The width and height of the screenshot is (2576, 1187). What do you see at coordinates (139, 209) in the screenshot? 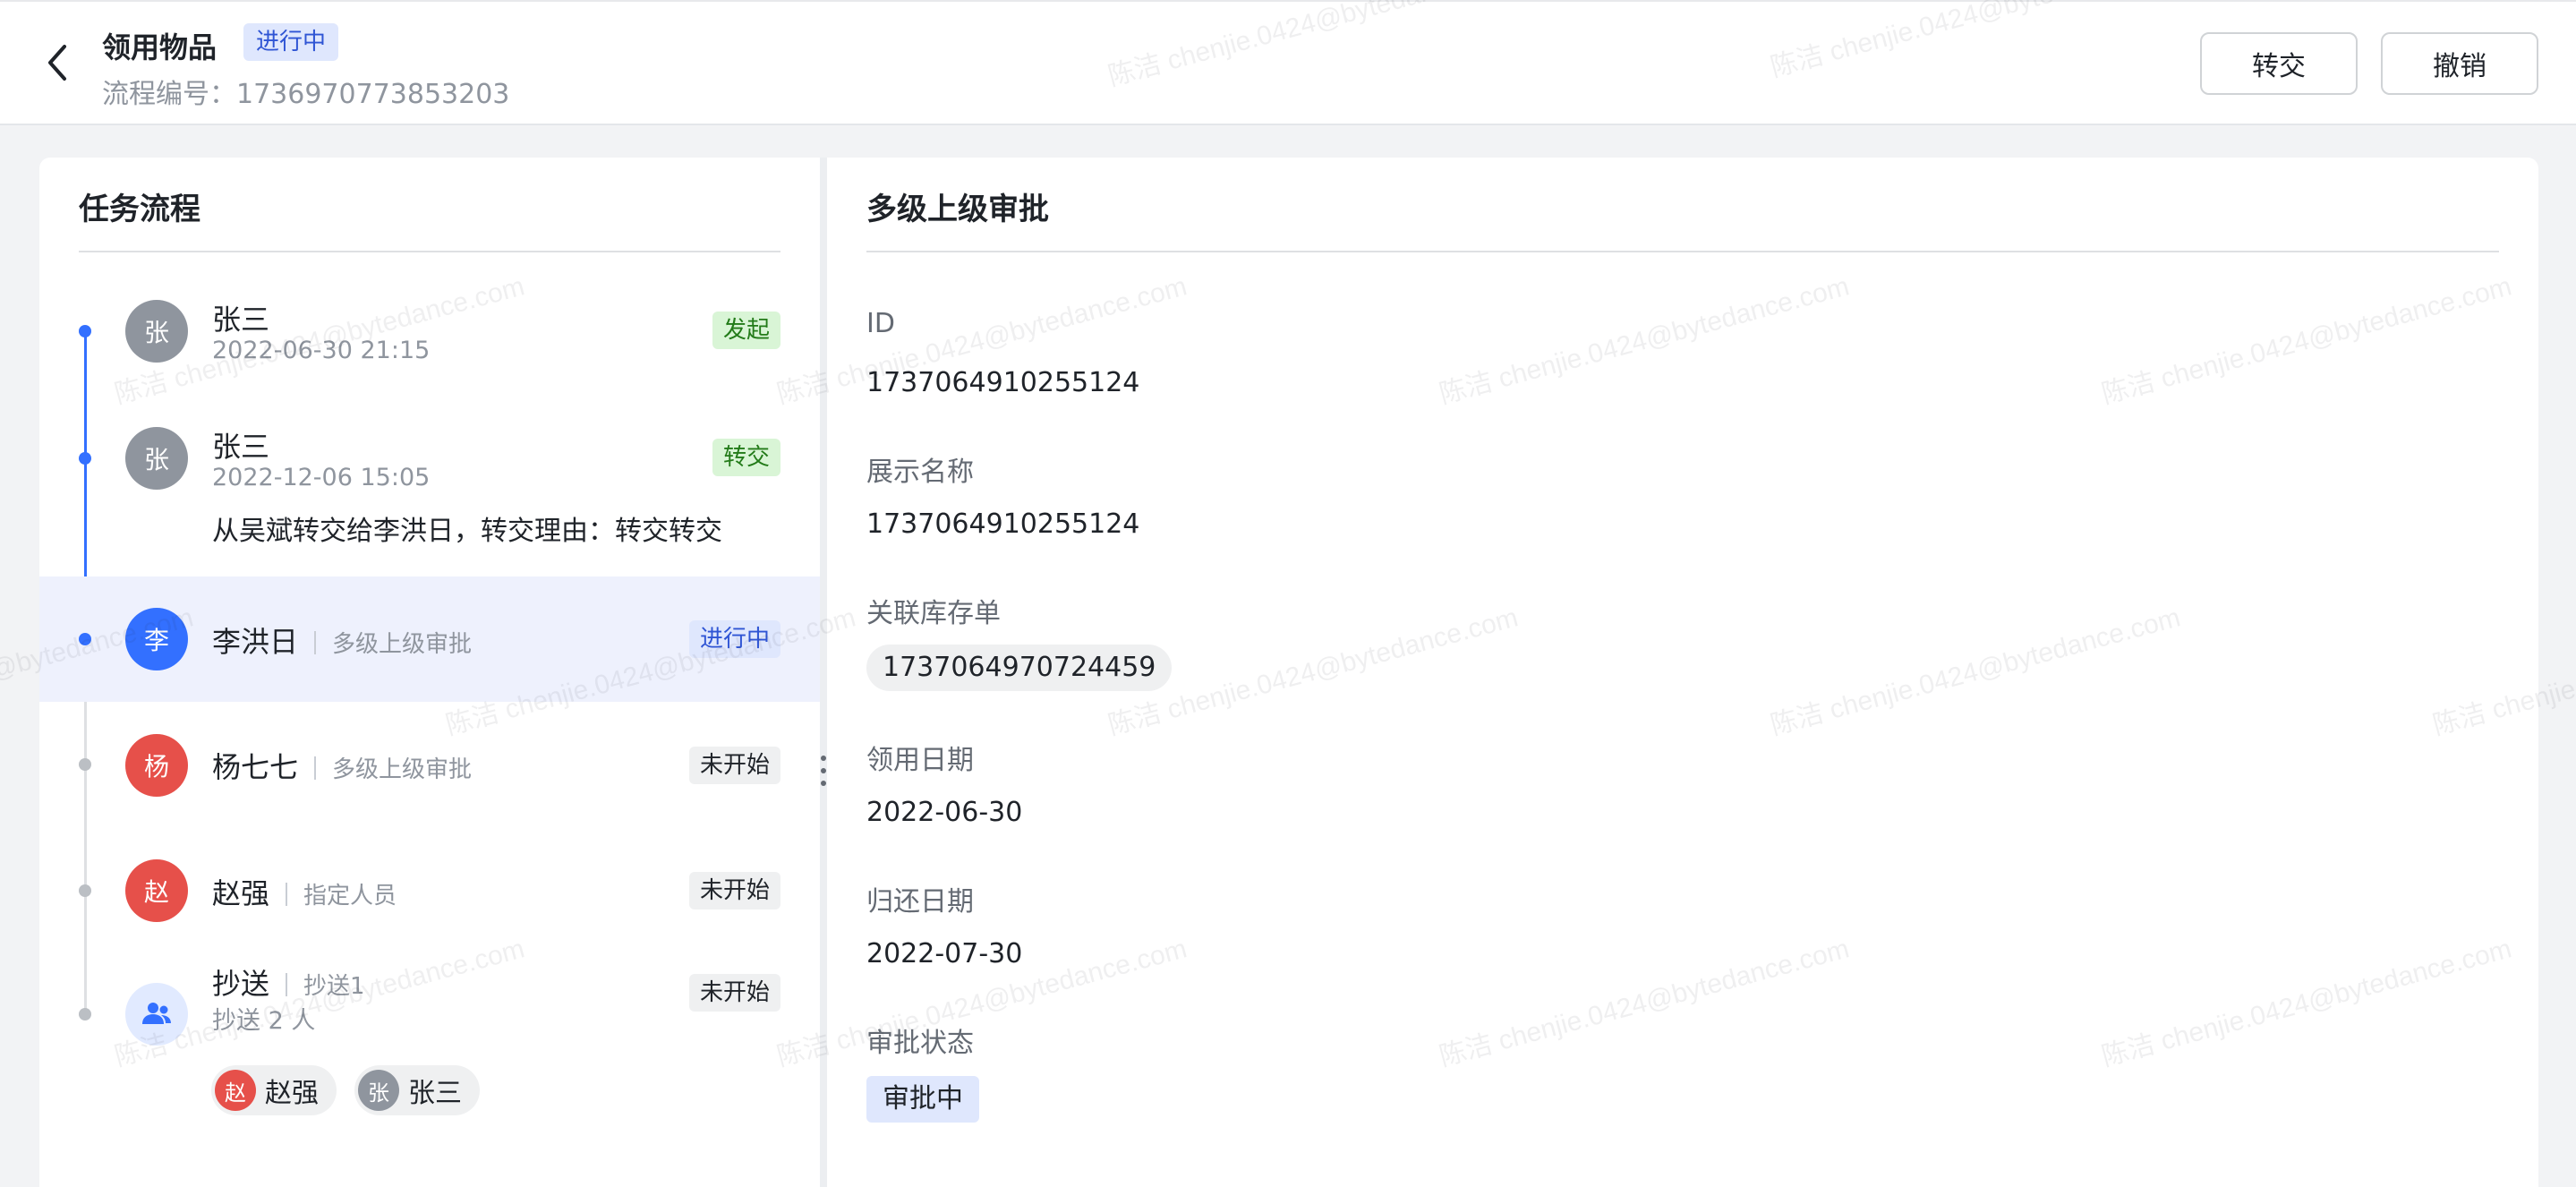
I see `task-flow-title: 任务流程` at bounding box center [139, 209].